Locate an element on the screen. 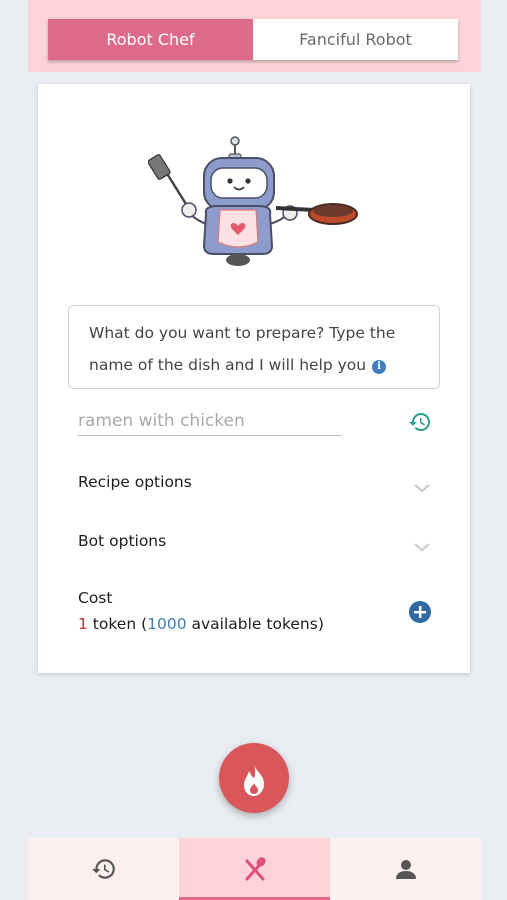 The image size is (507, 900). robot-chef-illustration is located at coordinates (253, 201).